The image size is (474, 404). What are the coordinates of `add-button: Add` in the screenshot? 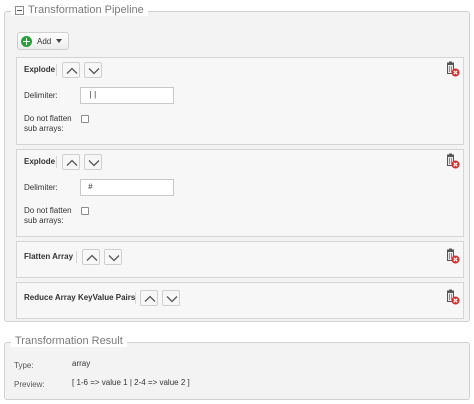 It's located at (43, 41).